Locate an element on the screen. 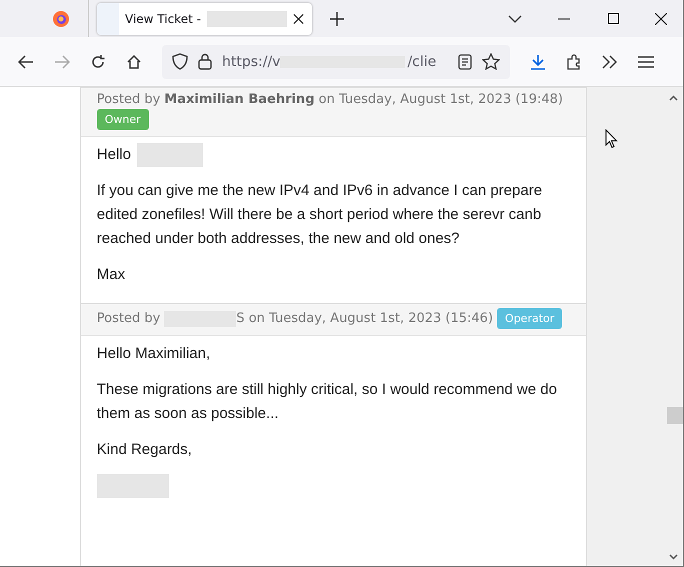 This screenshot has height=567, width=684. role-badge: Owner is located at coordinates (122, 119).